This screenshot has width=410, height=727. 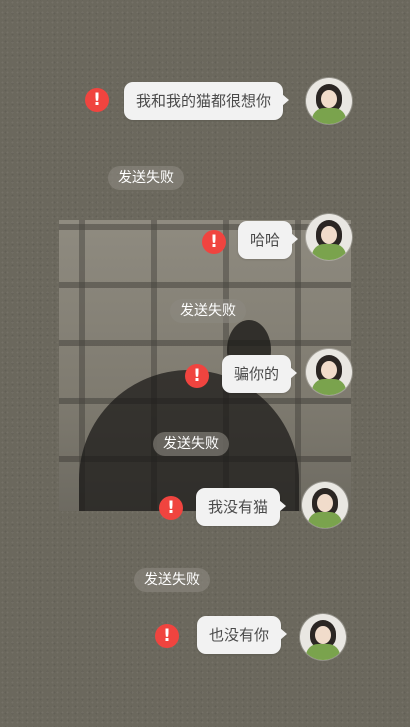 I want to click on message-bubble: 骗你的, so click(x=260, y=374).